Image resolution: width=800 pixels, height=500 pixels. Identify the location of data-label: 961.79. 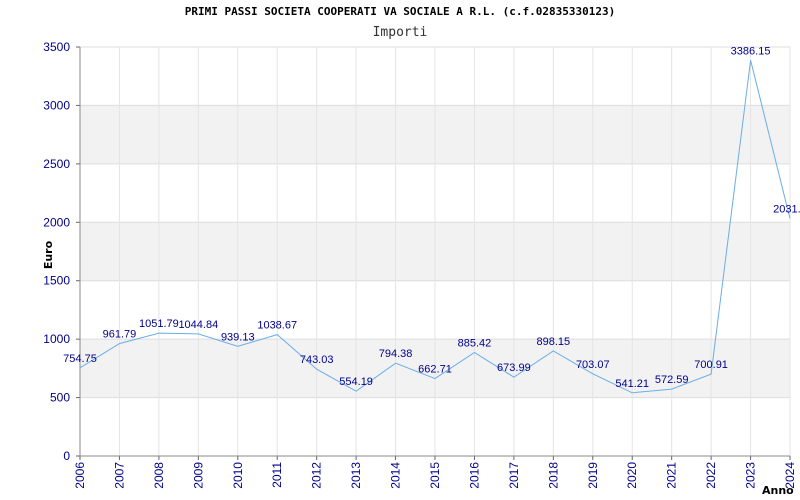
(120, 335).